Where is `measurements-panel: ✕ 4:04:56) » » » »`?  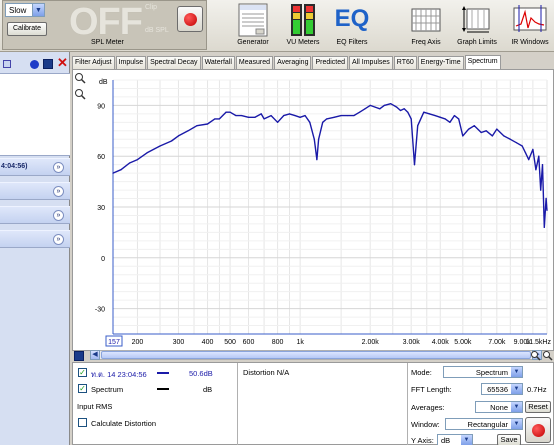
measurements-panel: ✕ 4:04:56) » » » » is located at coordinates (35, 248).